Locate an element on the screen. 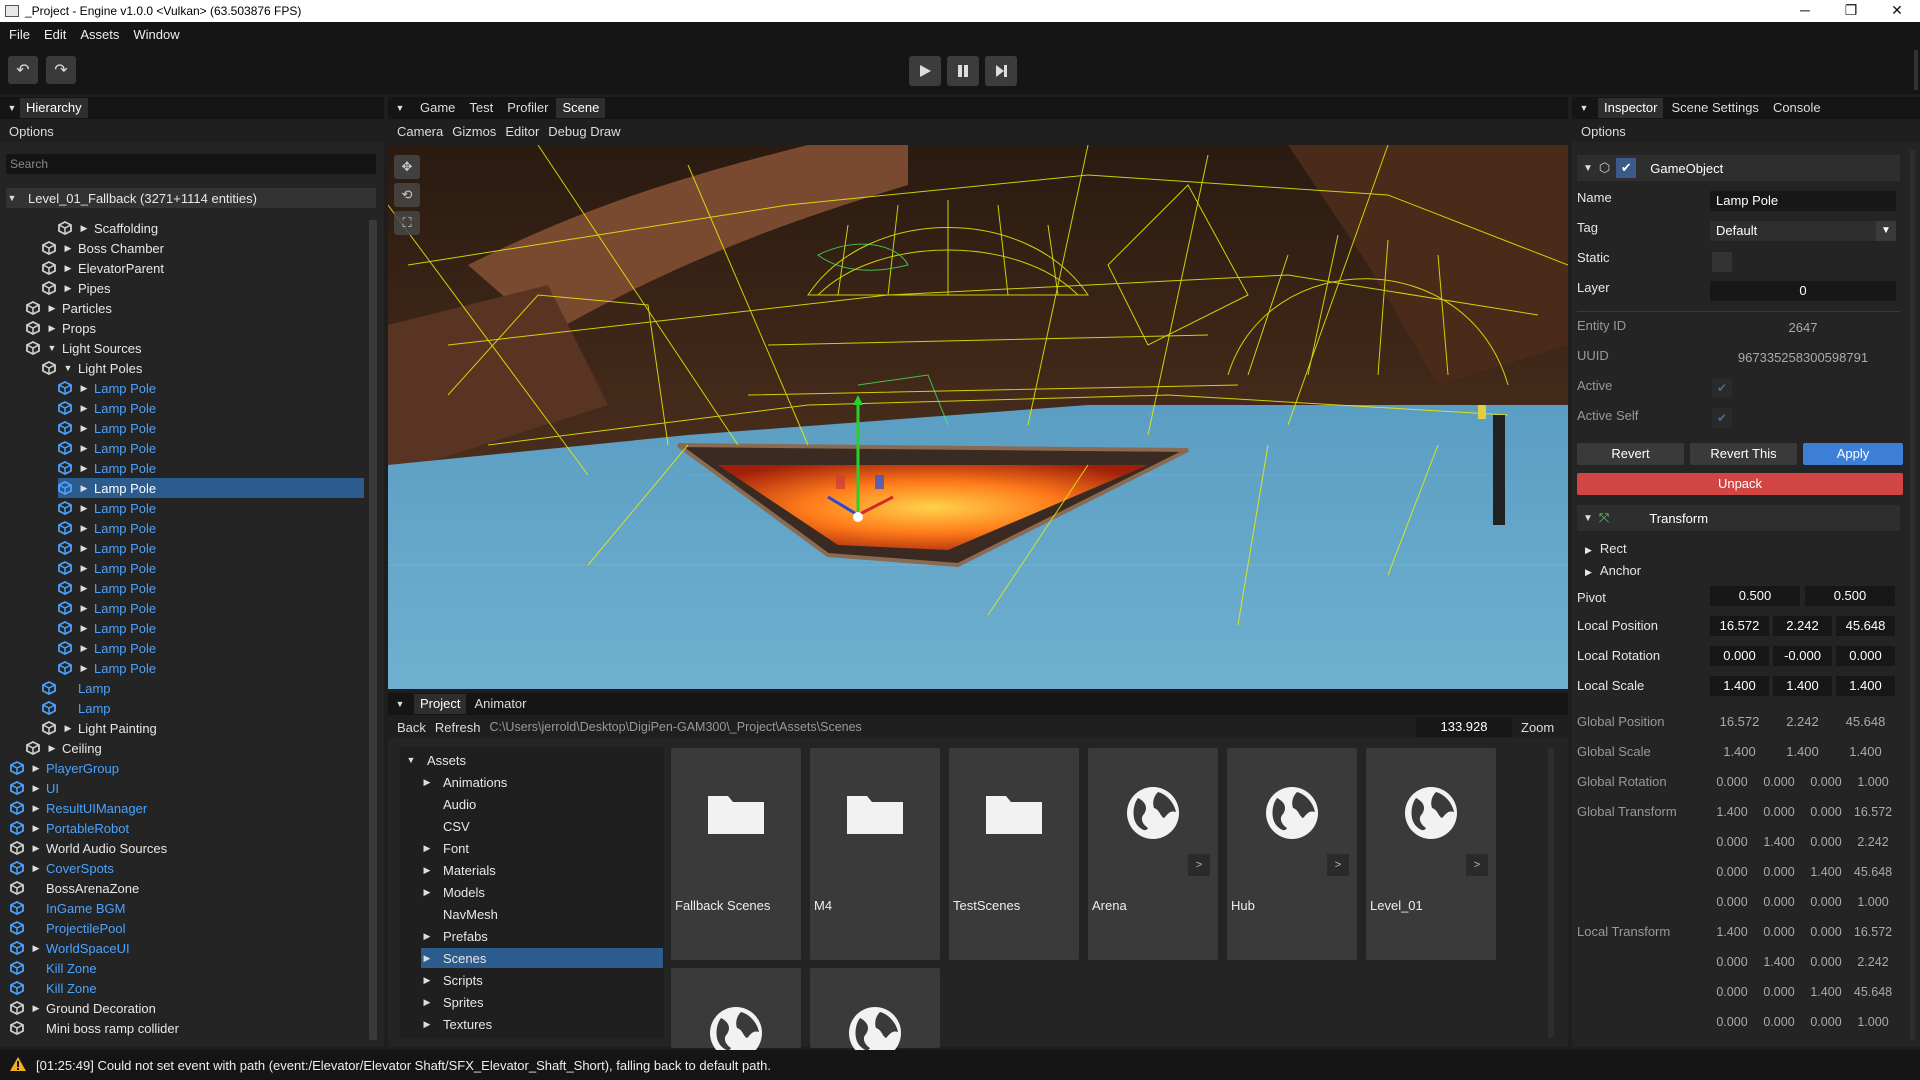 The height and width of the screenshot is (1080, 1920). asset-tile: Hub > is located at coordinates (1292, 854).